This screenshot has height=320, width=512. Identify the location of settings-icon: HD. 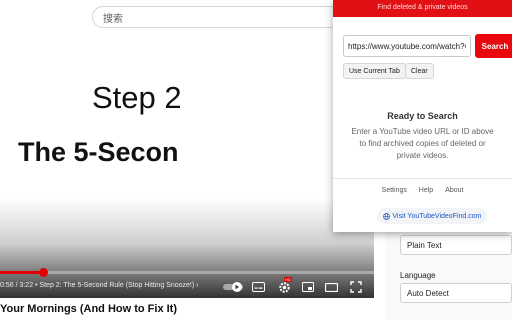
(284, 286).